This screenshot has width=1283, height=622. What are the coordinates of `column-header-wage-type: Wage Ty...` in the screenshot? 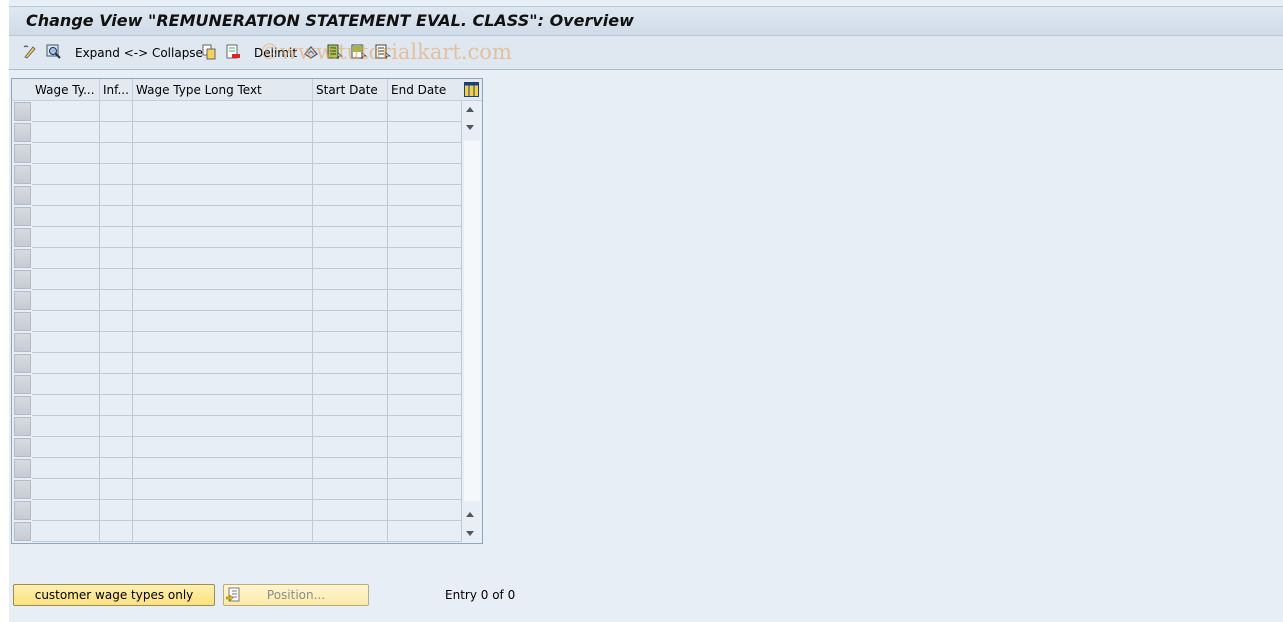 It's located at (66, 90).